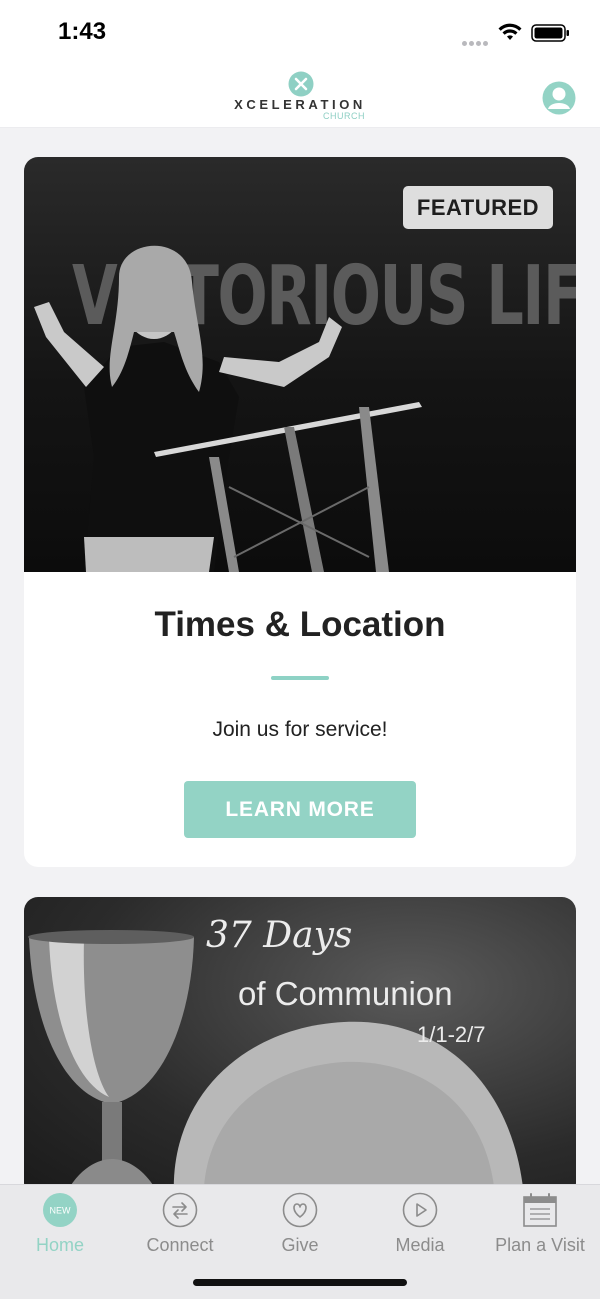 This screenshot has height=1299, width=600. What do you see at coordinates (478, 207) in the screenshot?
I see `featured-badge: FEATURED` at bounding box center [478, 207].